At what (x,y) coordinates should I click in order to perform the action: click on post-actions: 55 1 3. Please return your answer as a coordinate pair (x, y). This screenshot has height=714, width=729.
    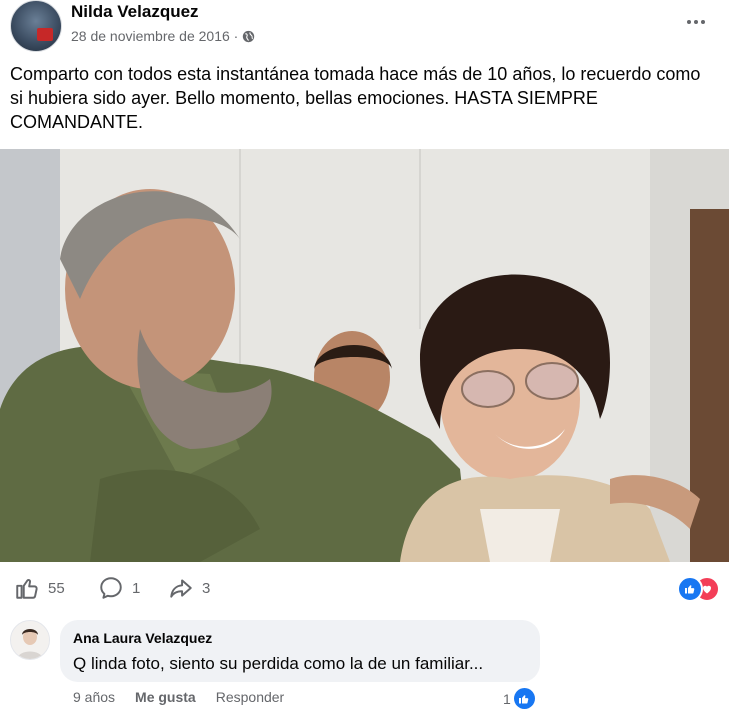
    Looking at the image, I should click on (364, 588).